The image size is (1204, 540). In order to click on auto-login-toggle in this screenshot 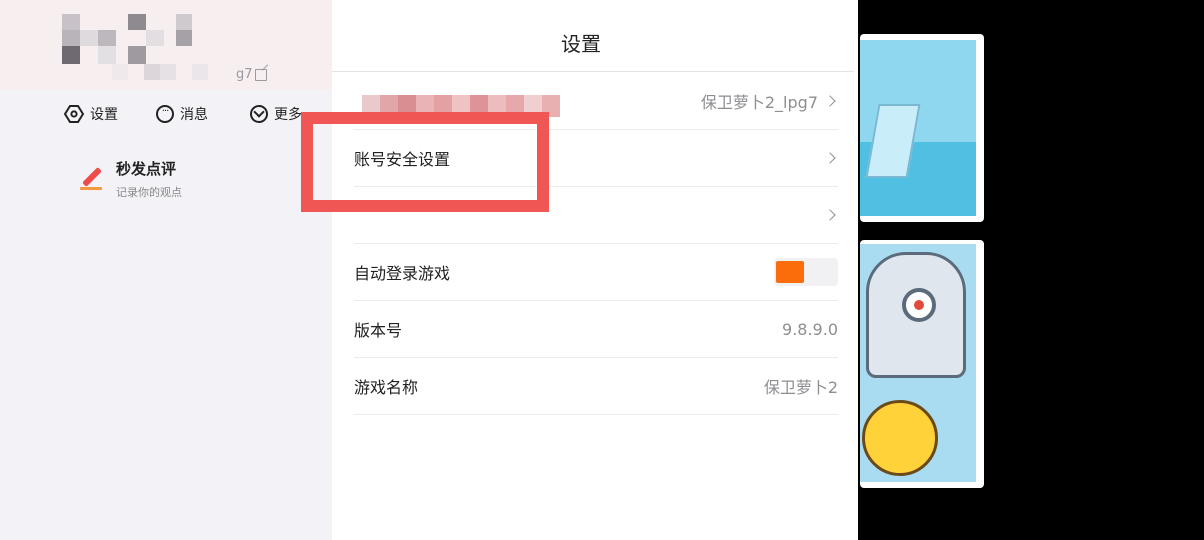, I will do `click(806, 272)`.